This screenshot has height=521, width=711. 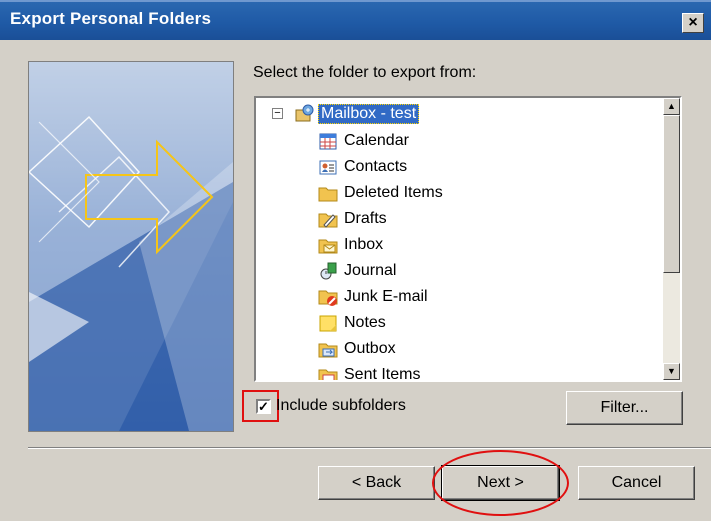 I want to click on tree-item-deleted: Deleted Items, so click(x=380, y=193).